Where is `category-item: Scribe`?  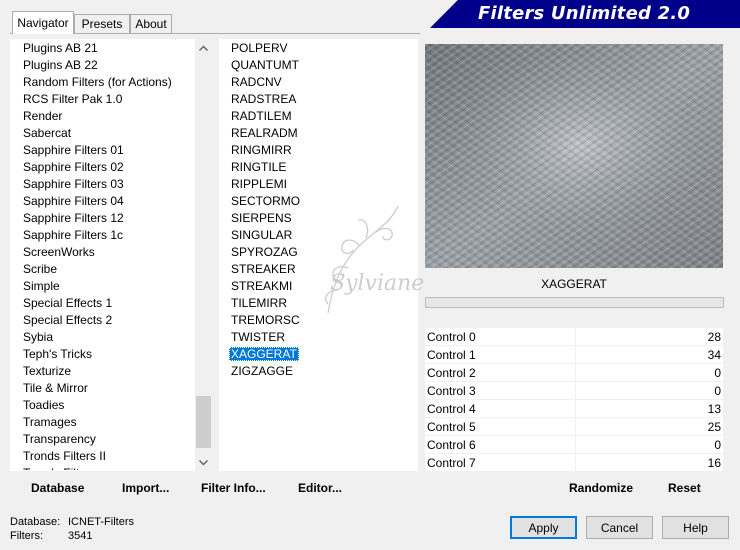
category-item: Scribe is located at coordinates (106, 269).